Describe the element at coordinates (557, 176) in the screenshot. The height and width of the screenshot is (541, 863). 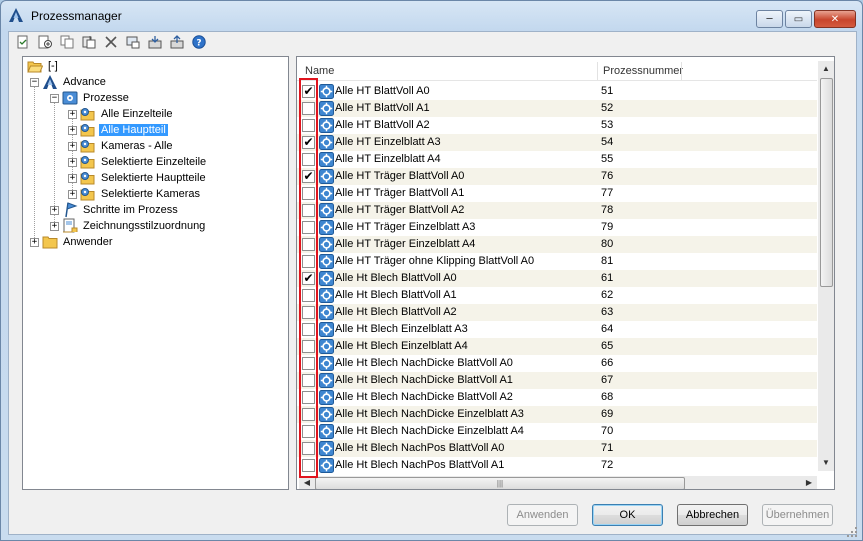
I see `list-row: ✔ Alle HT Träger BlattVoll A0 76` at that location.